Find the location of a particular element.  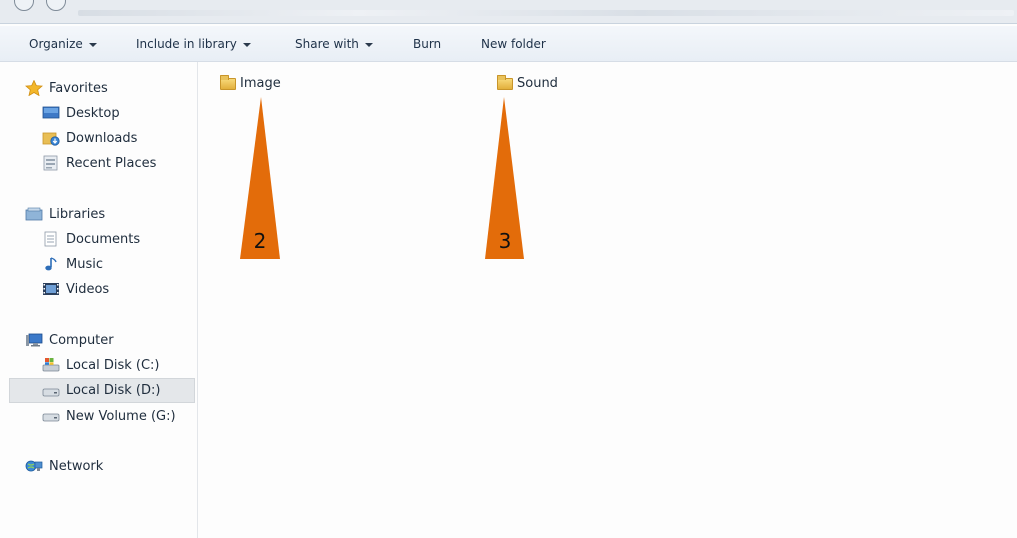

annotation-label-image: 2 is located at coordinates (260, 241).